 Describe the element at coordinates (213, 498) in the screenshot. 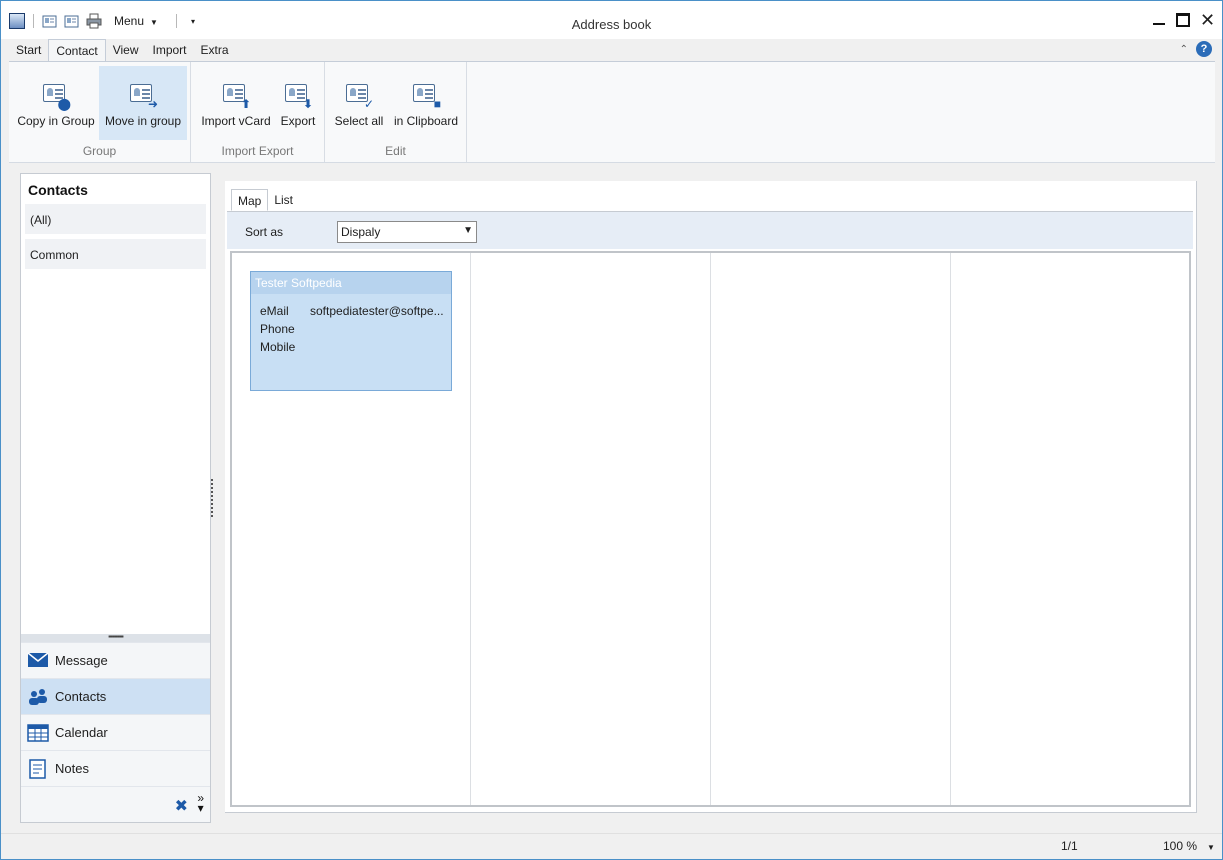

I see `vertical-splitter` at that location.